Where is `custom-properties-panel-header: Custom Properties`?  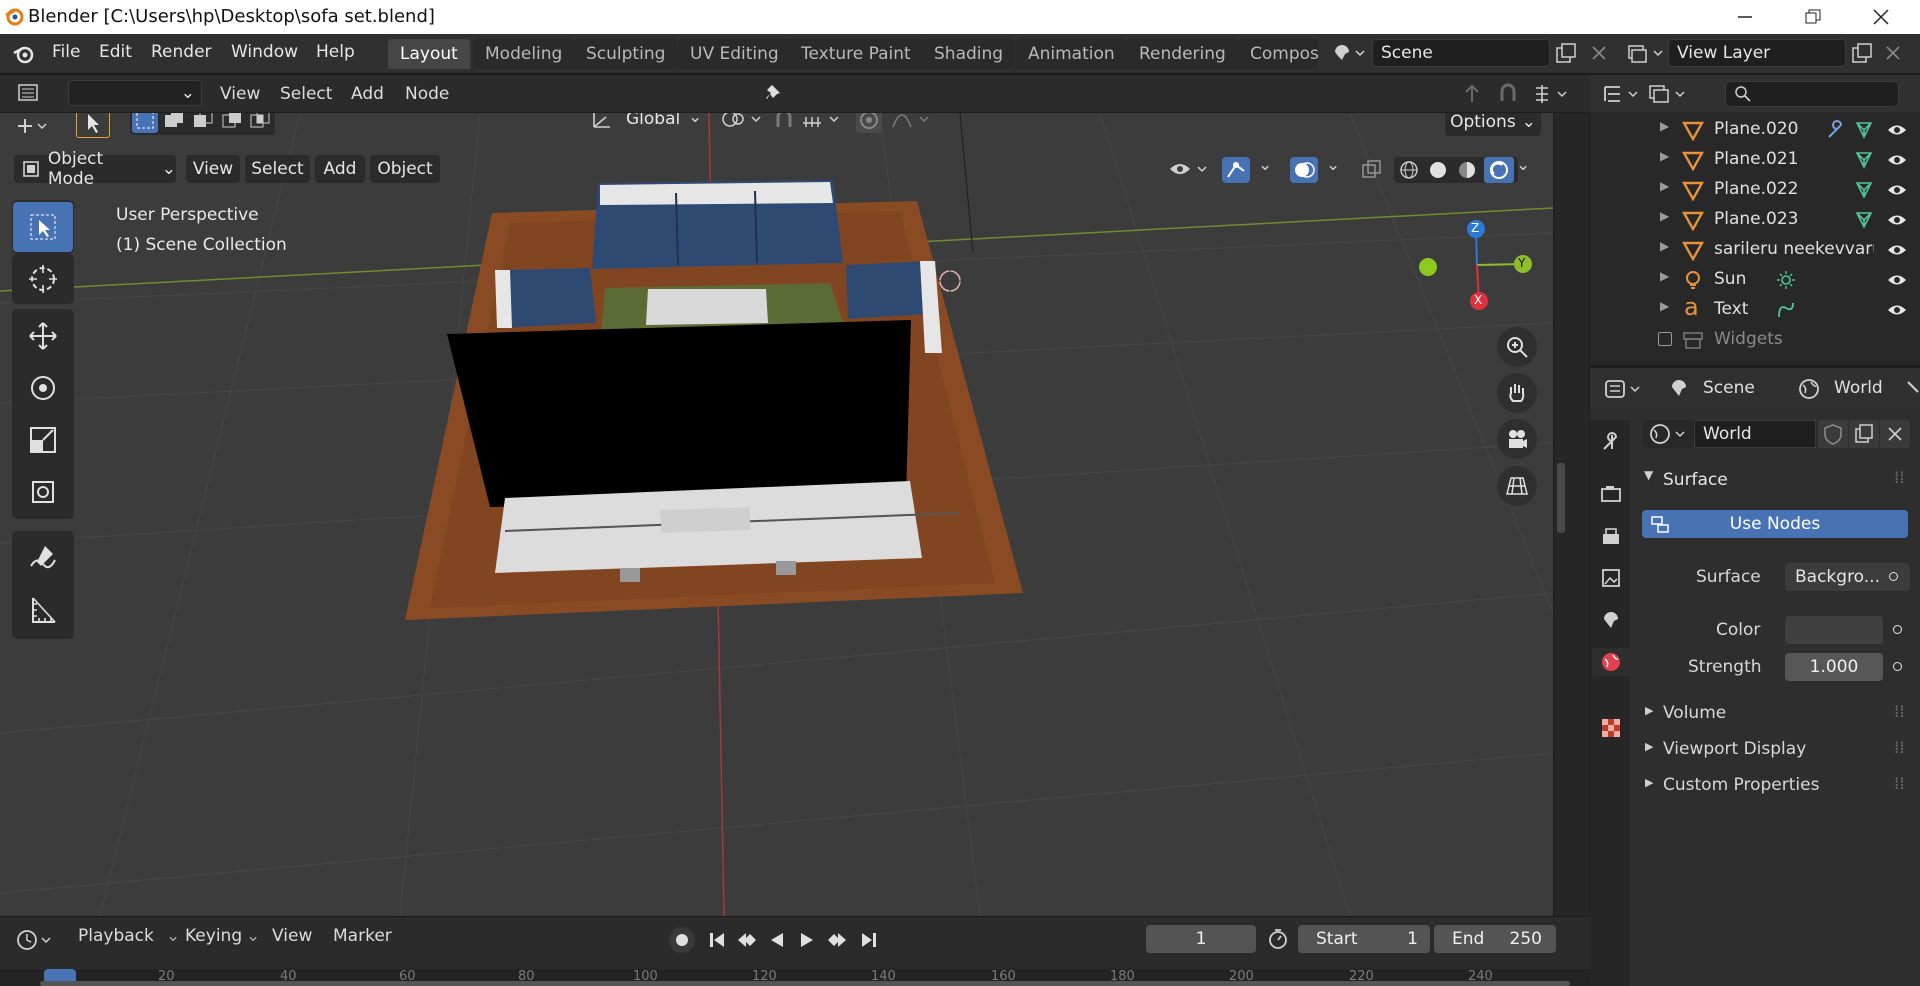
custom-properties-panel-header: Custom Properties is located at coordinates (1741, 785).